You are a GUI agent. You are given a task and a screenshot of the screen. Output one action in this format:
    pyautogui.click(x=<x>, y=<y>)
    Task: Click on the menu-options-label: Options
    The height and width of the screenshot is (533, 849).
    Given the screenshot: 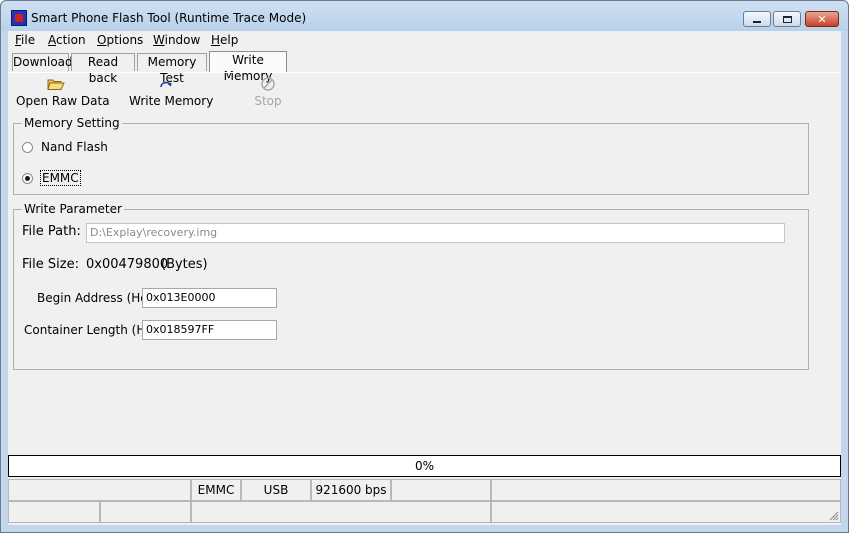 What is the action you would take?
    pyautogui.click(x=120, y=40)
    